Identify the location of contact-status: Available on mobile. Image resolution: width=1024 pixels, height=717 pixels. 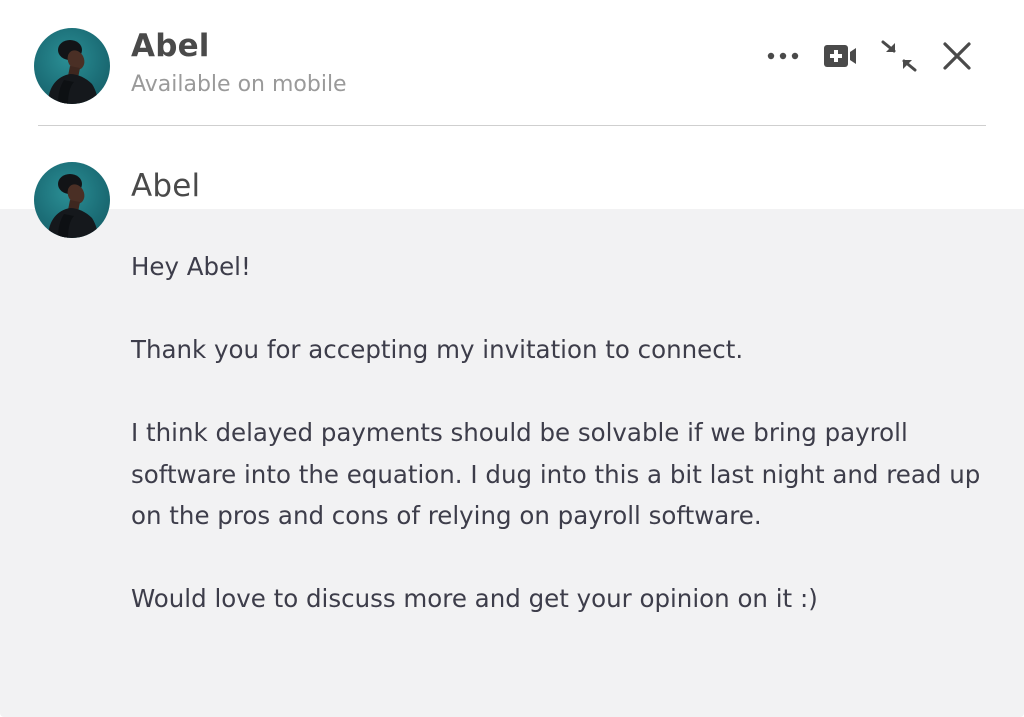
(239, 84).